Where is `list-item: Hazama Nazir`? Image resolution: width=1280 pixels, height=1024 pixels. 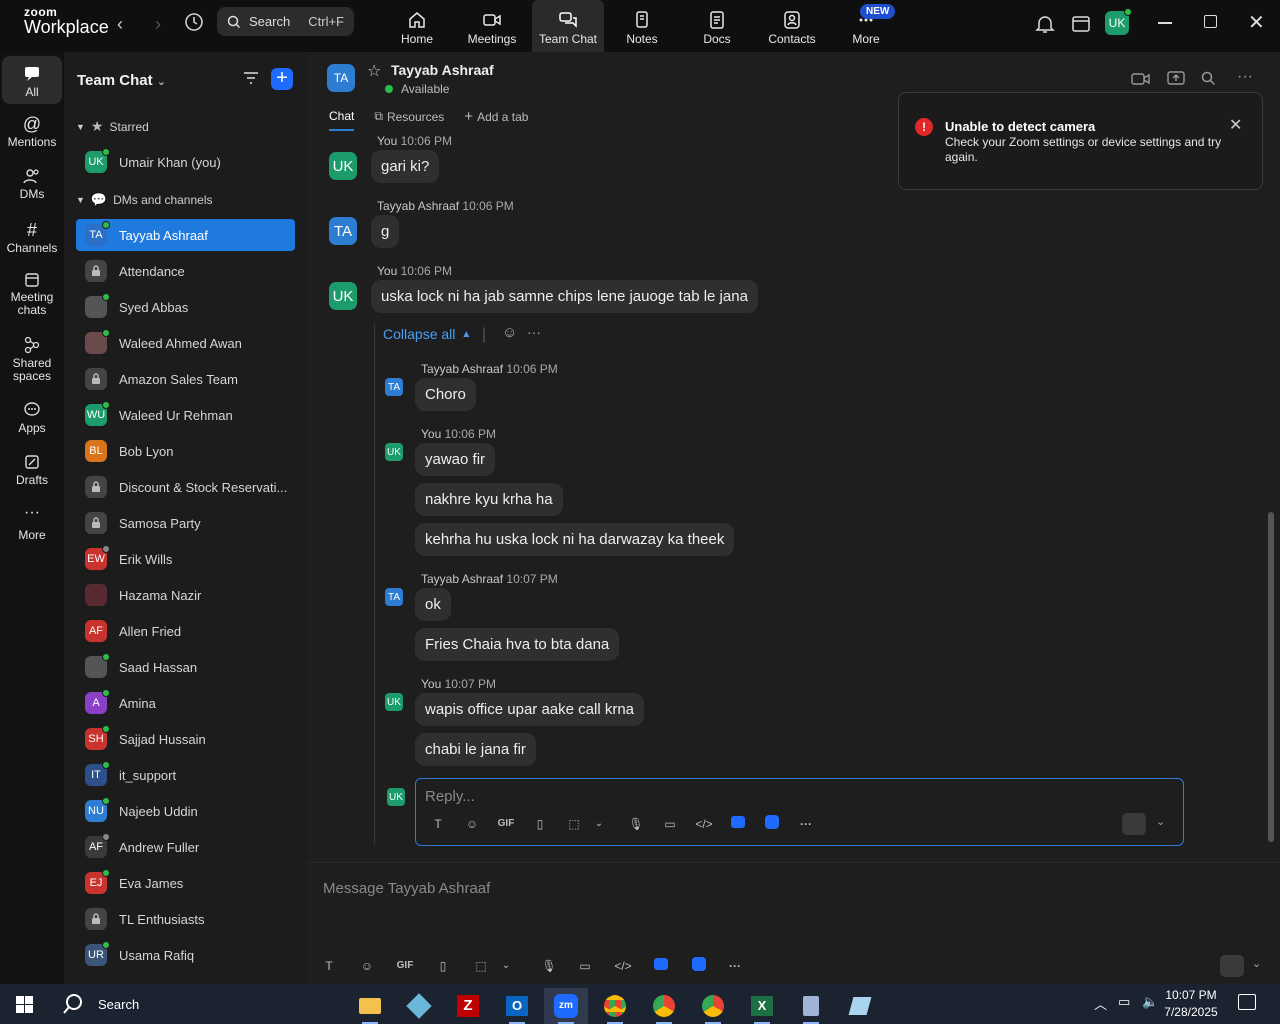
list-item: Hazama Nazir is located at coordinates (185, 595).